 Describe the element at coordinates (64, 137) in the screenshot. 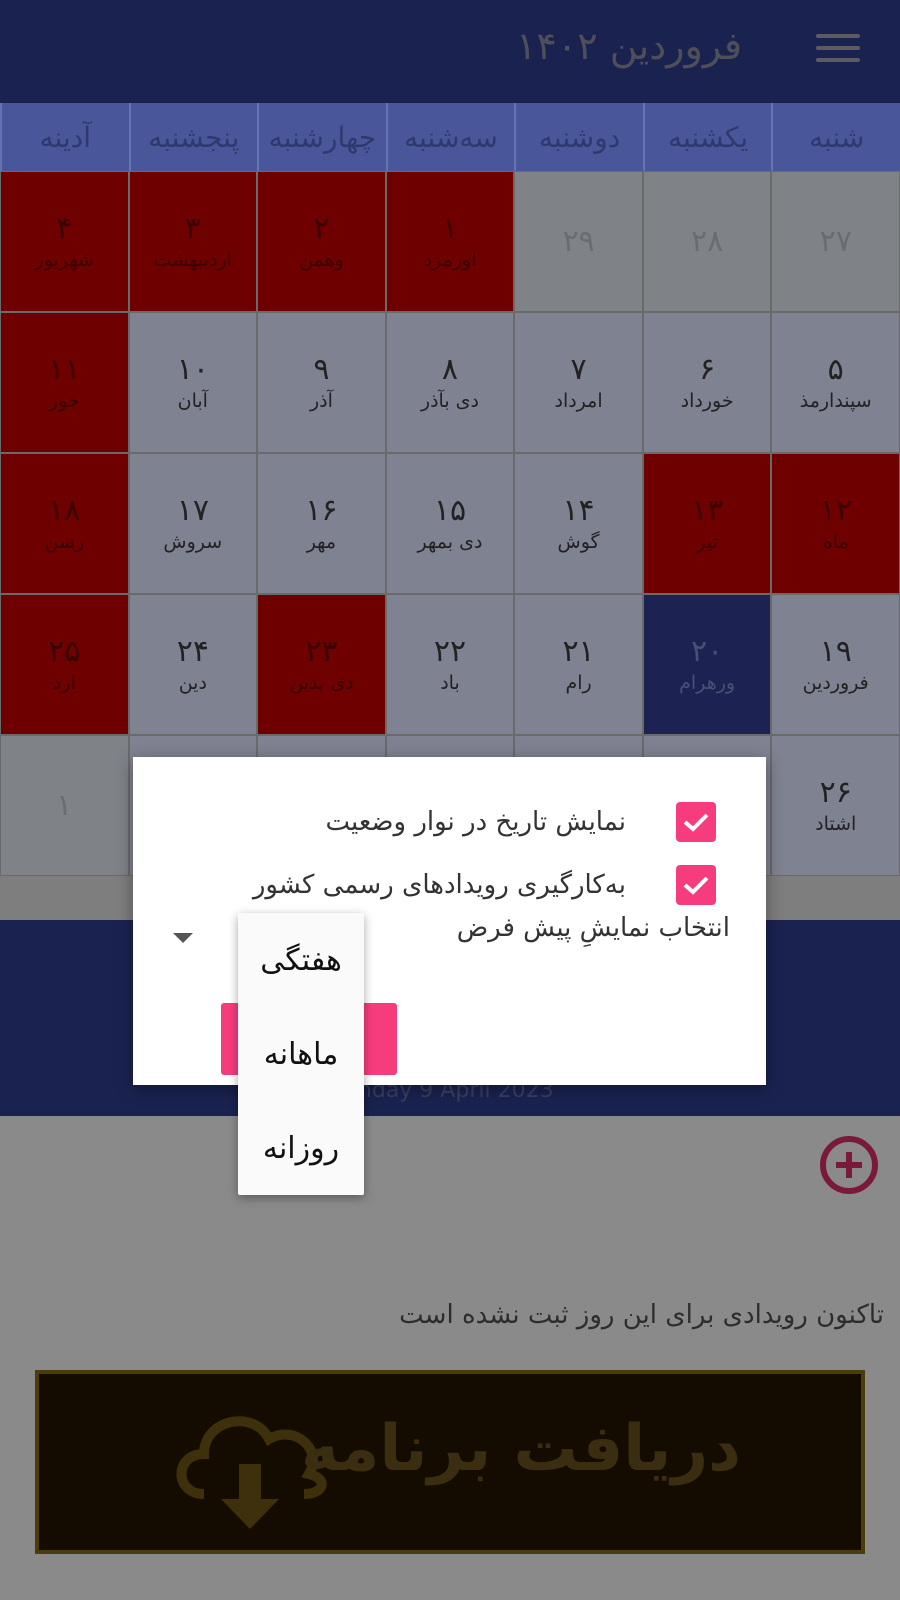

I see `weekday-6: آدینه` at that location.